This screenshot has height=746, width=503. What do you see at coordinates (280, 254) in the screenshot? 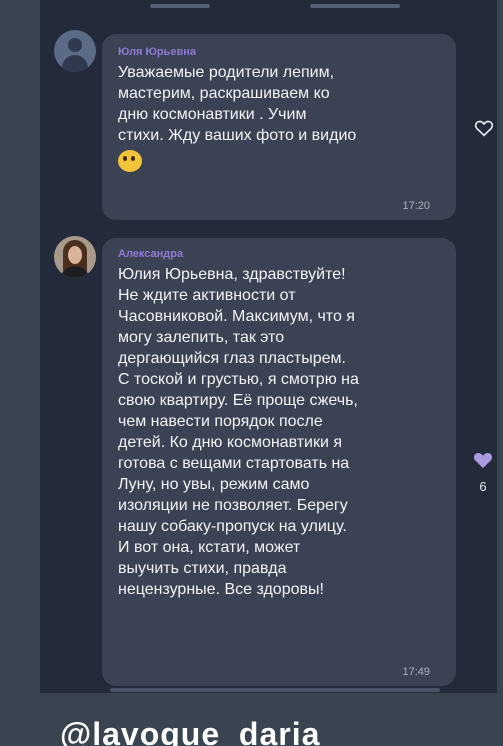
I see `sender-name: Александра` at bounding box center [280, 254].